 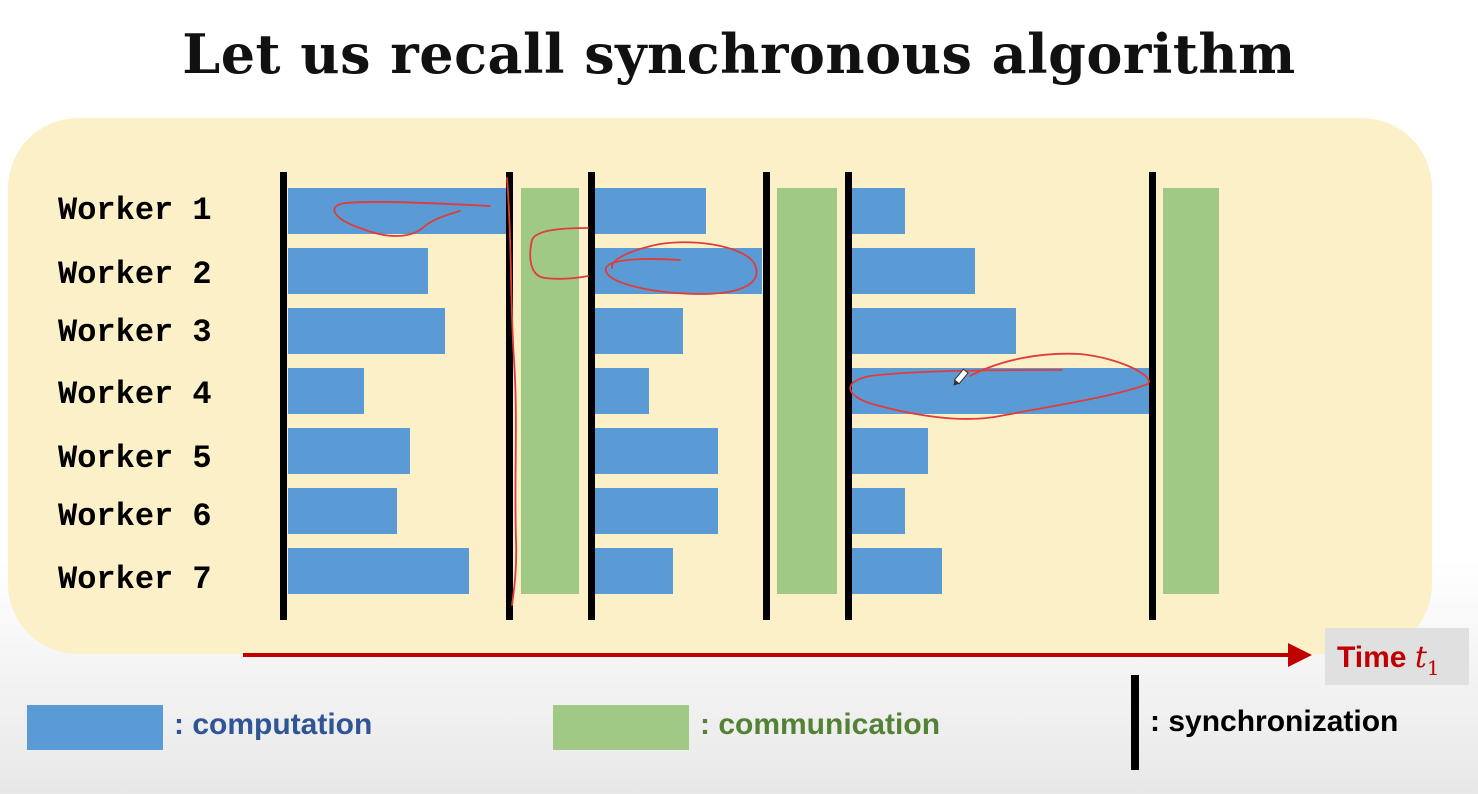 I want to click on annotation-vertical-line, so click(x=512, y=391).